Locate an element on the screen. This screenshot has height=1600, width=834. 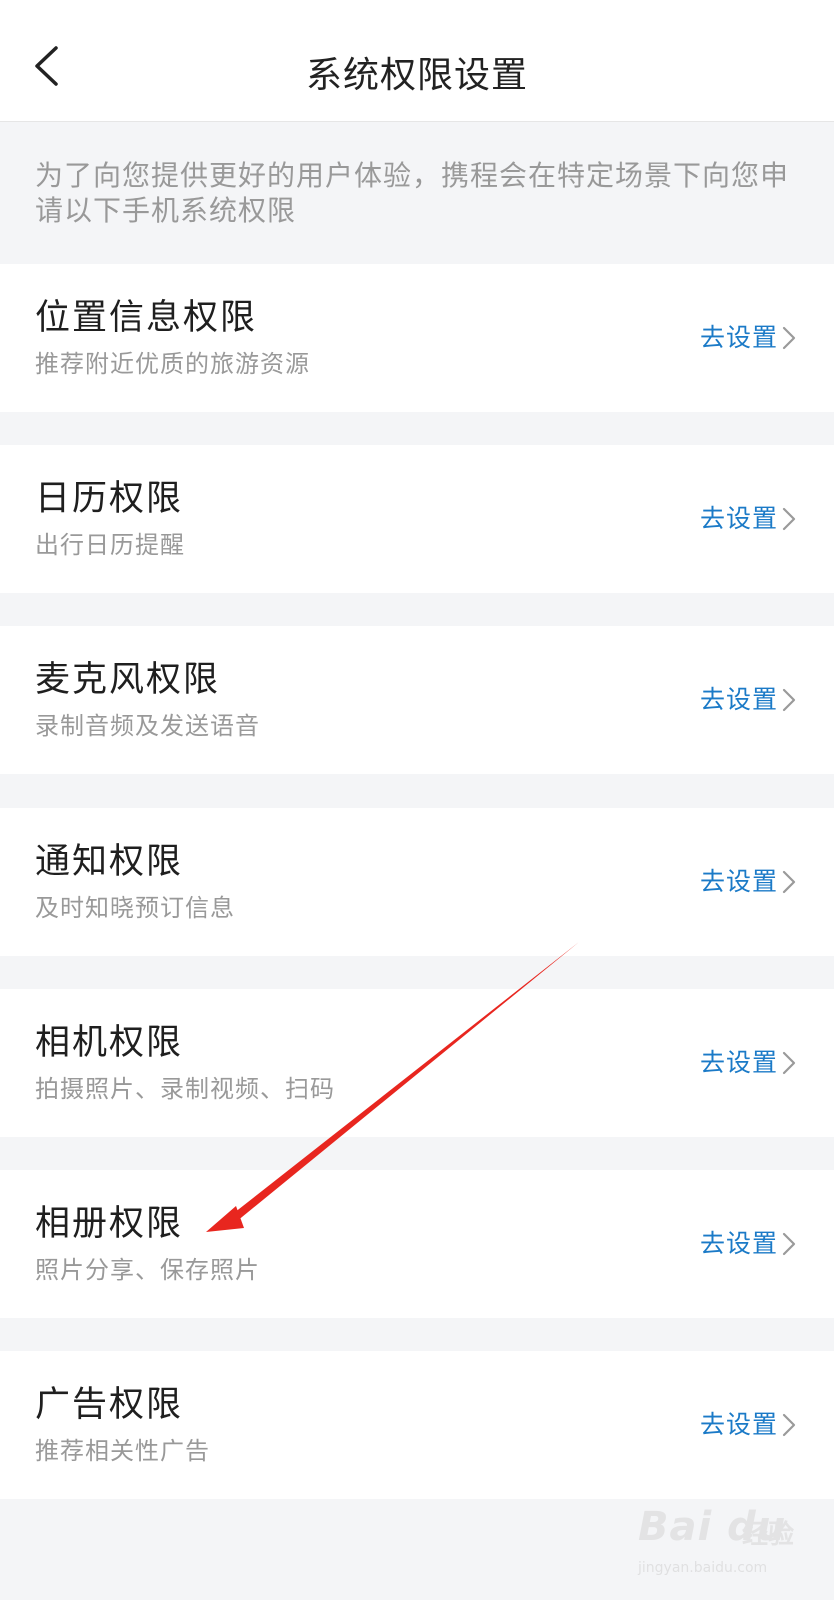
row-title: 麦克风权限 is located at coordinates (128, 680).